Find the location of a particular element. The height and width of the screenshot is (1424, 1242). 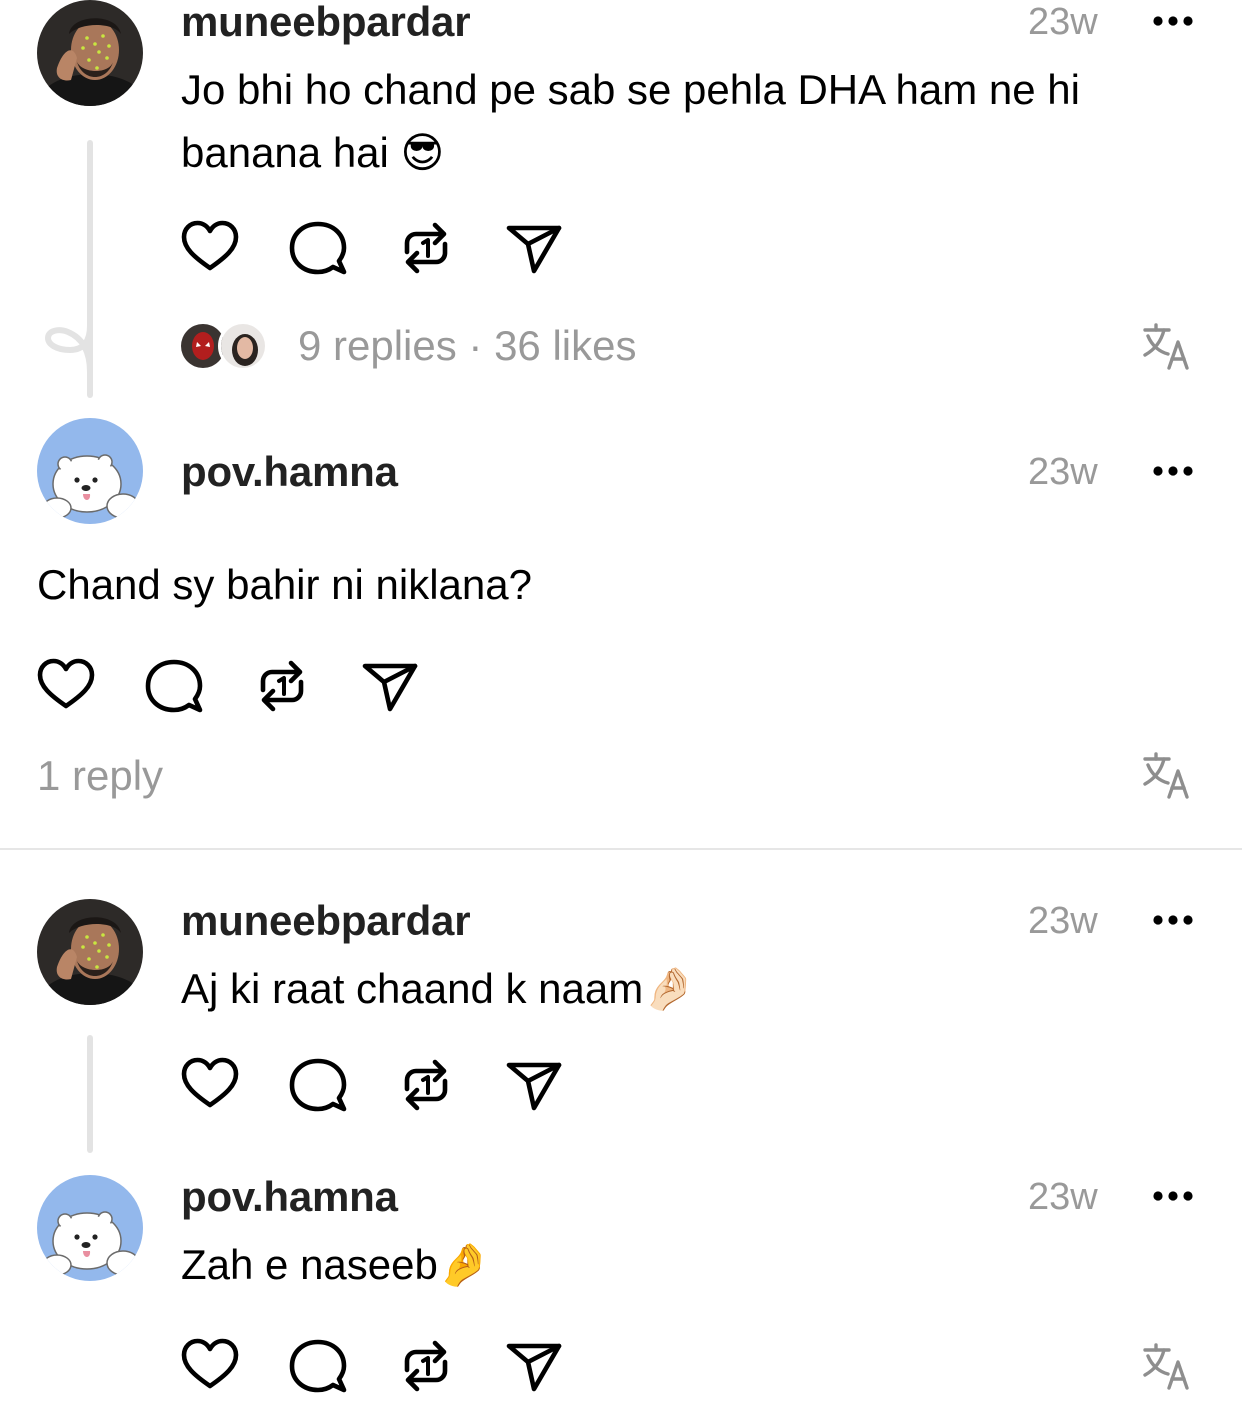

replies-count: 1 reply is located at coordinates (100, 776).